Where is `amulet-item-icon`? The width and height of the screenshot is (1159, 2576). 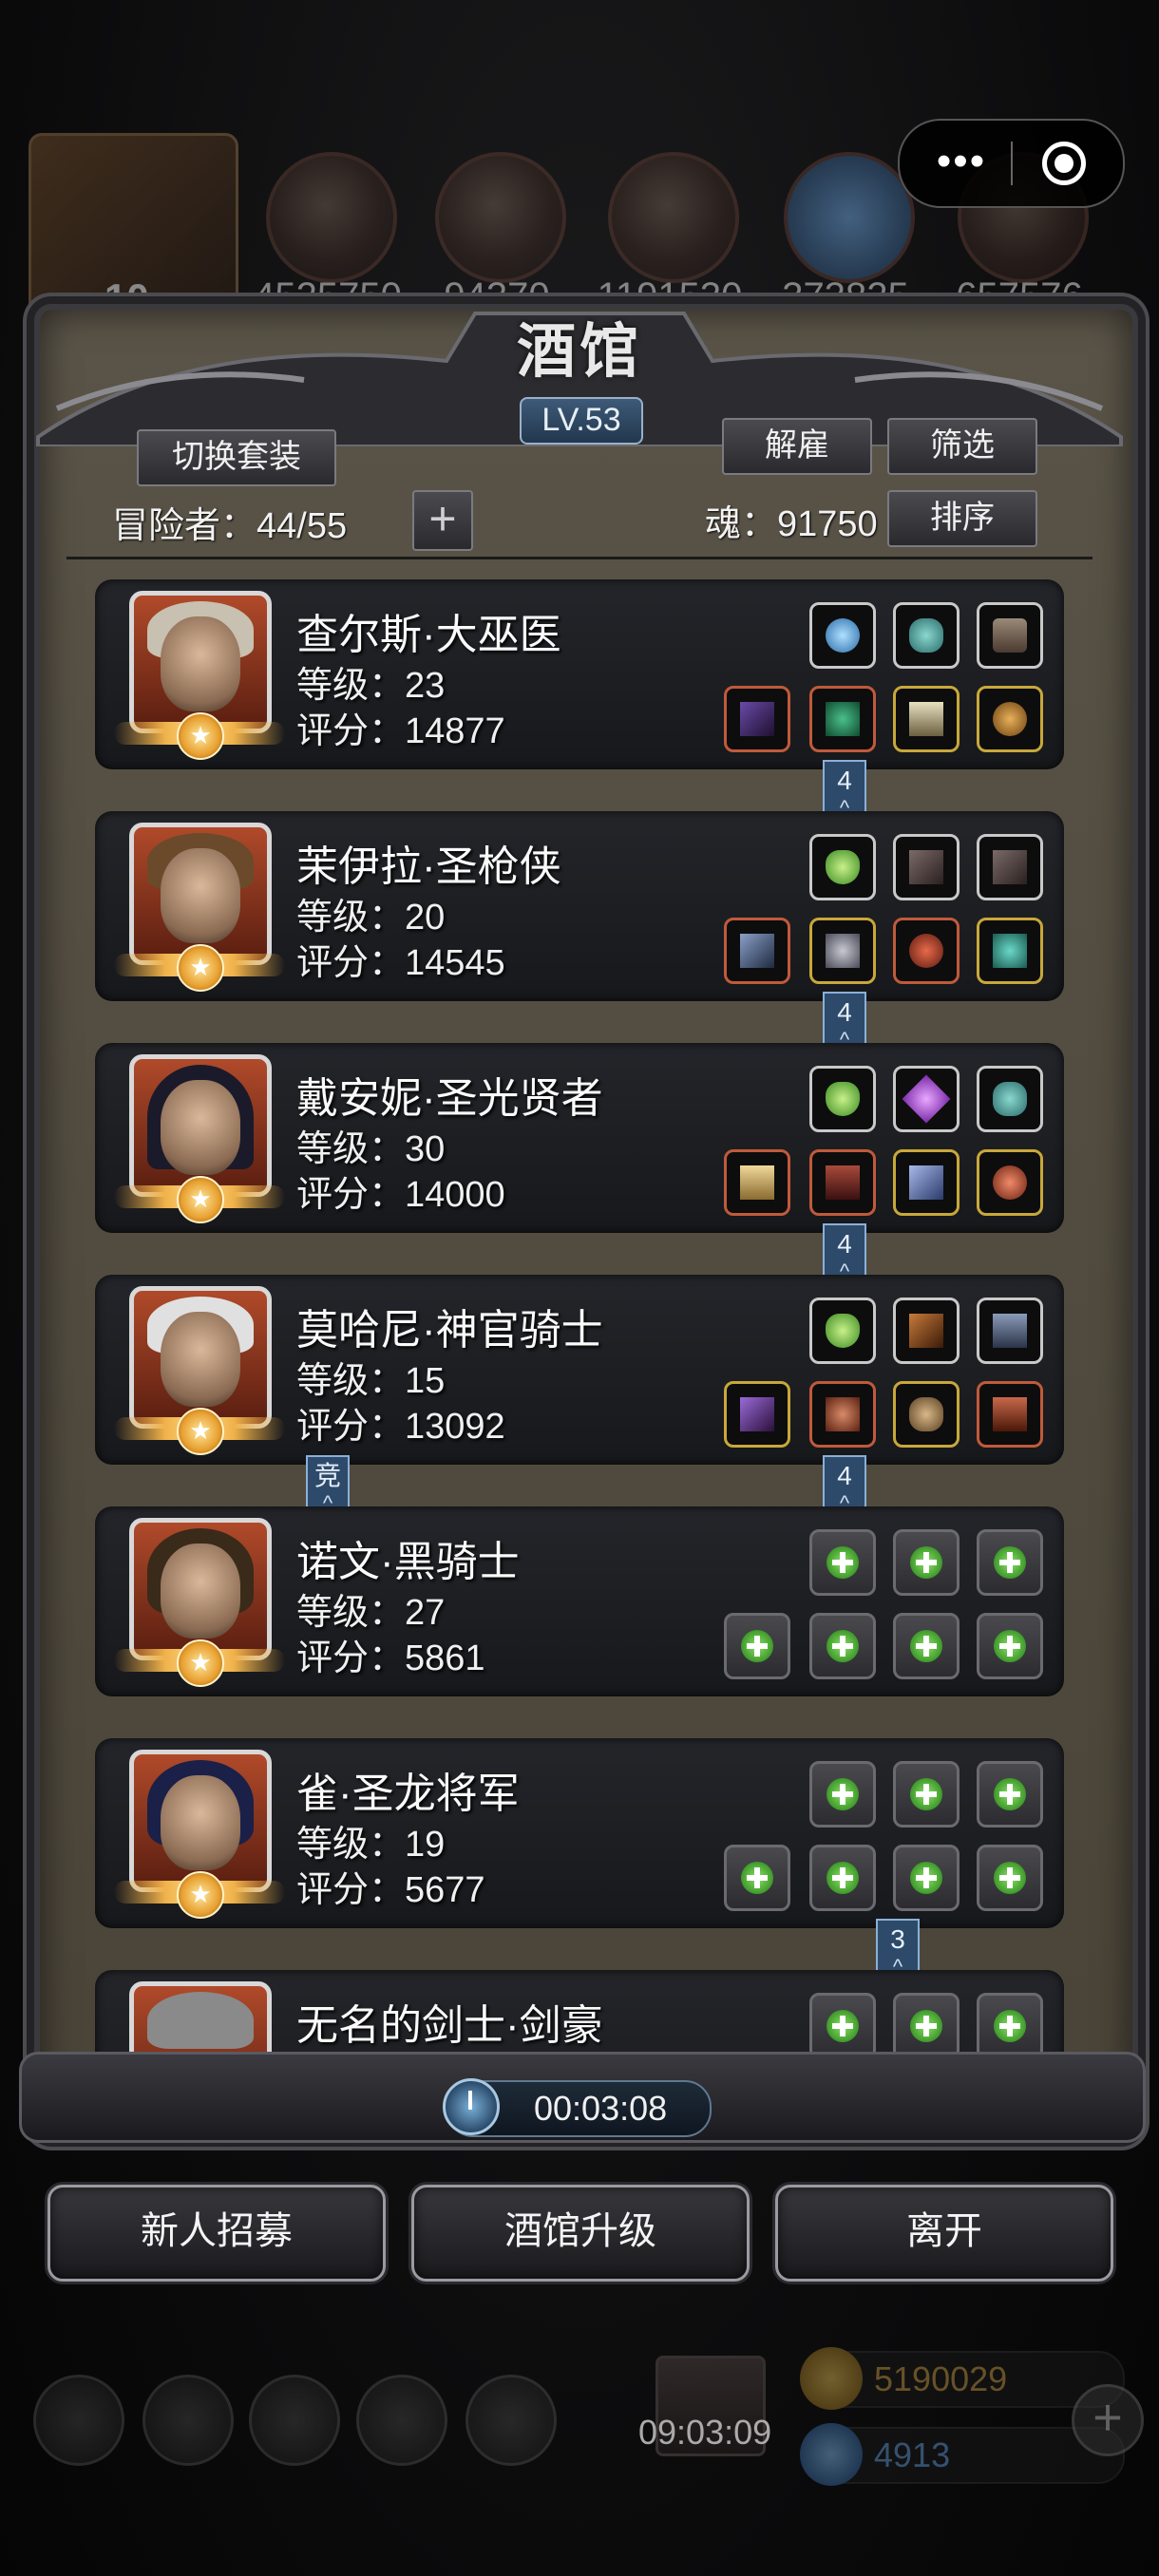
amulet-item-icon is located at coordinates (926, 719).